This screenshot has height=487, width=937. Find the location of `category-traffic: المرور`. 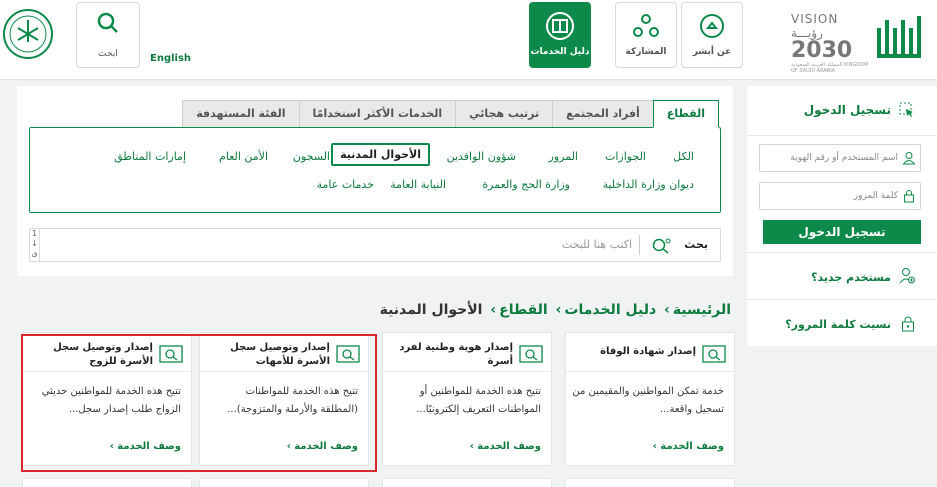

category-traffic: المرور is located at coordinates (563, 156).